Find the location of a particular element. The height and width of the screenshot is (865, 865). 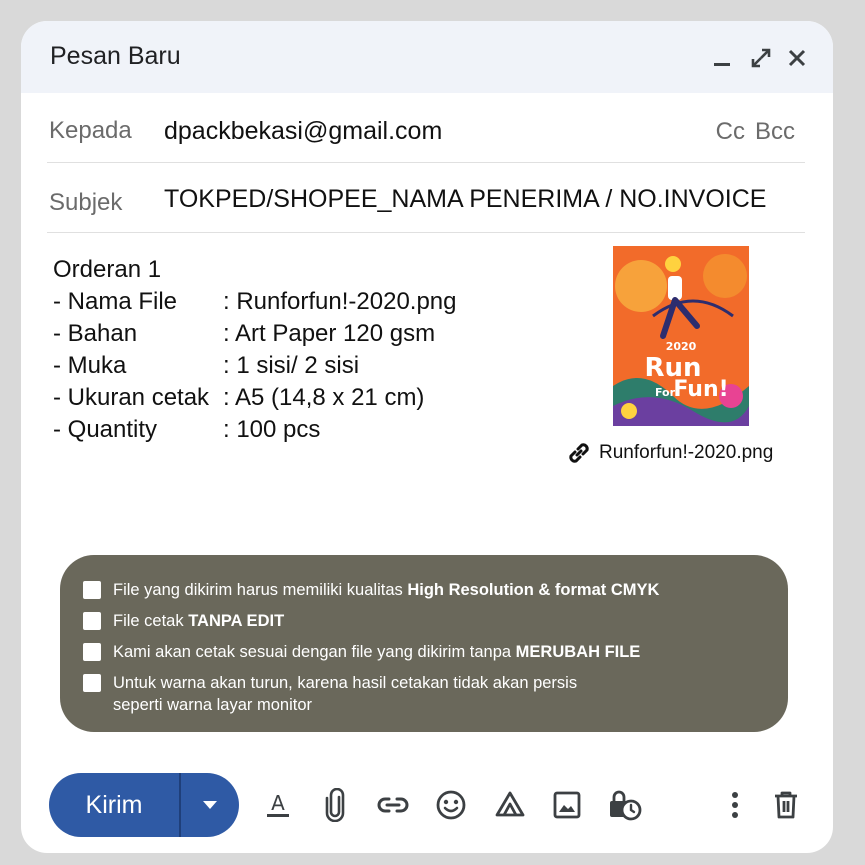

attach-icon is located at coordinates (335, 805).